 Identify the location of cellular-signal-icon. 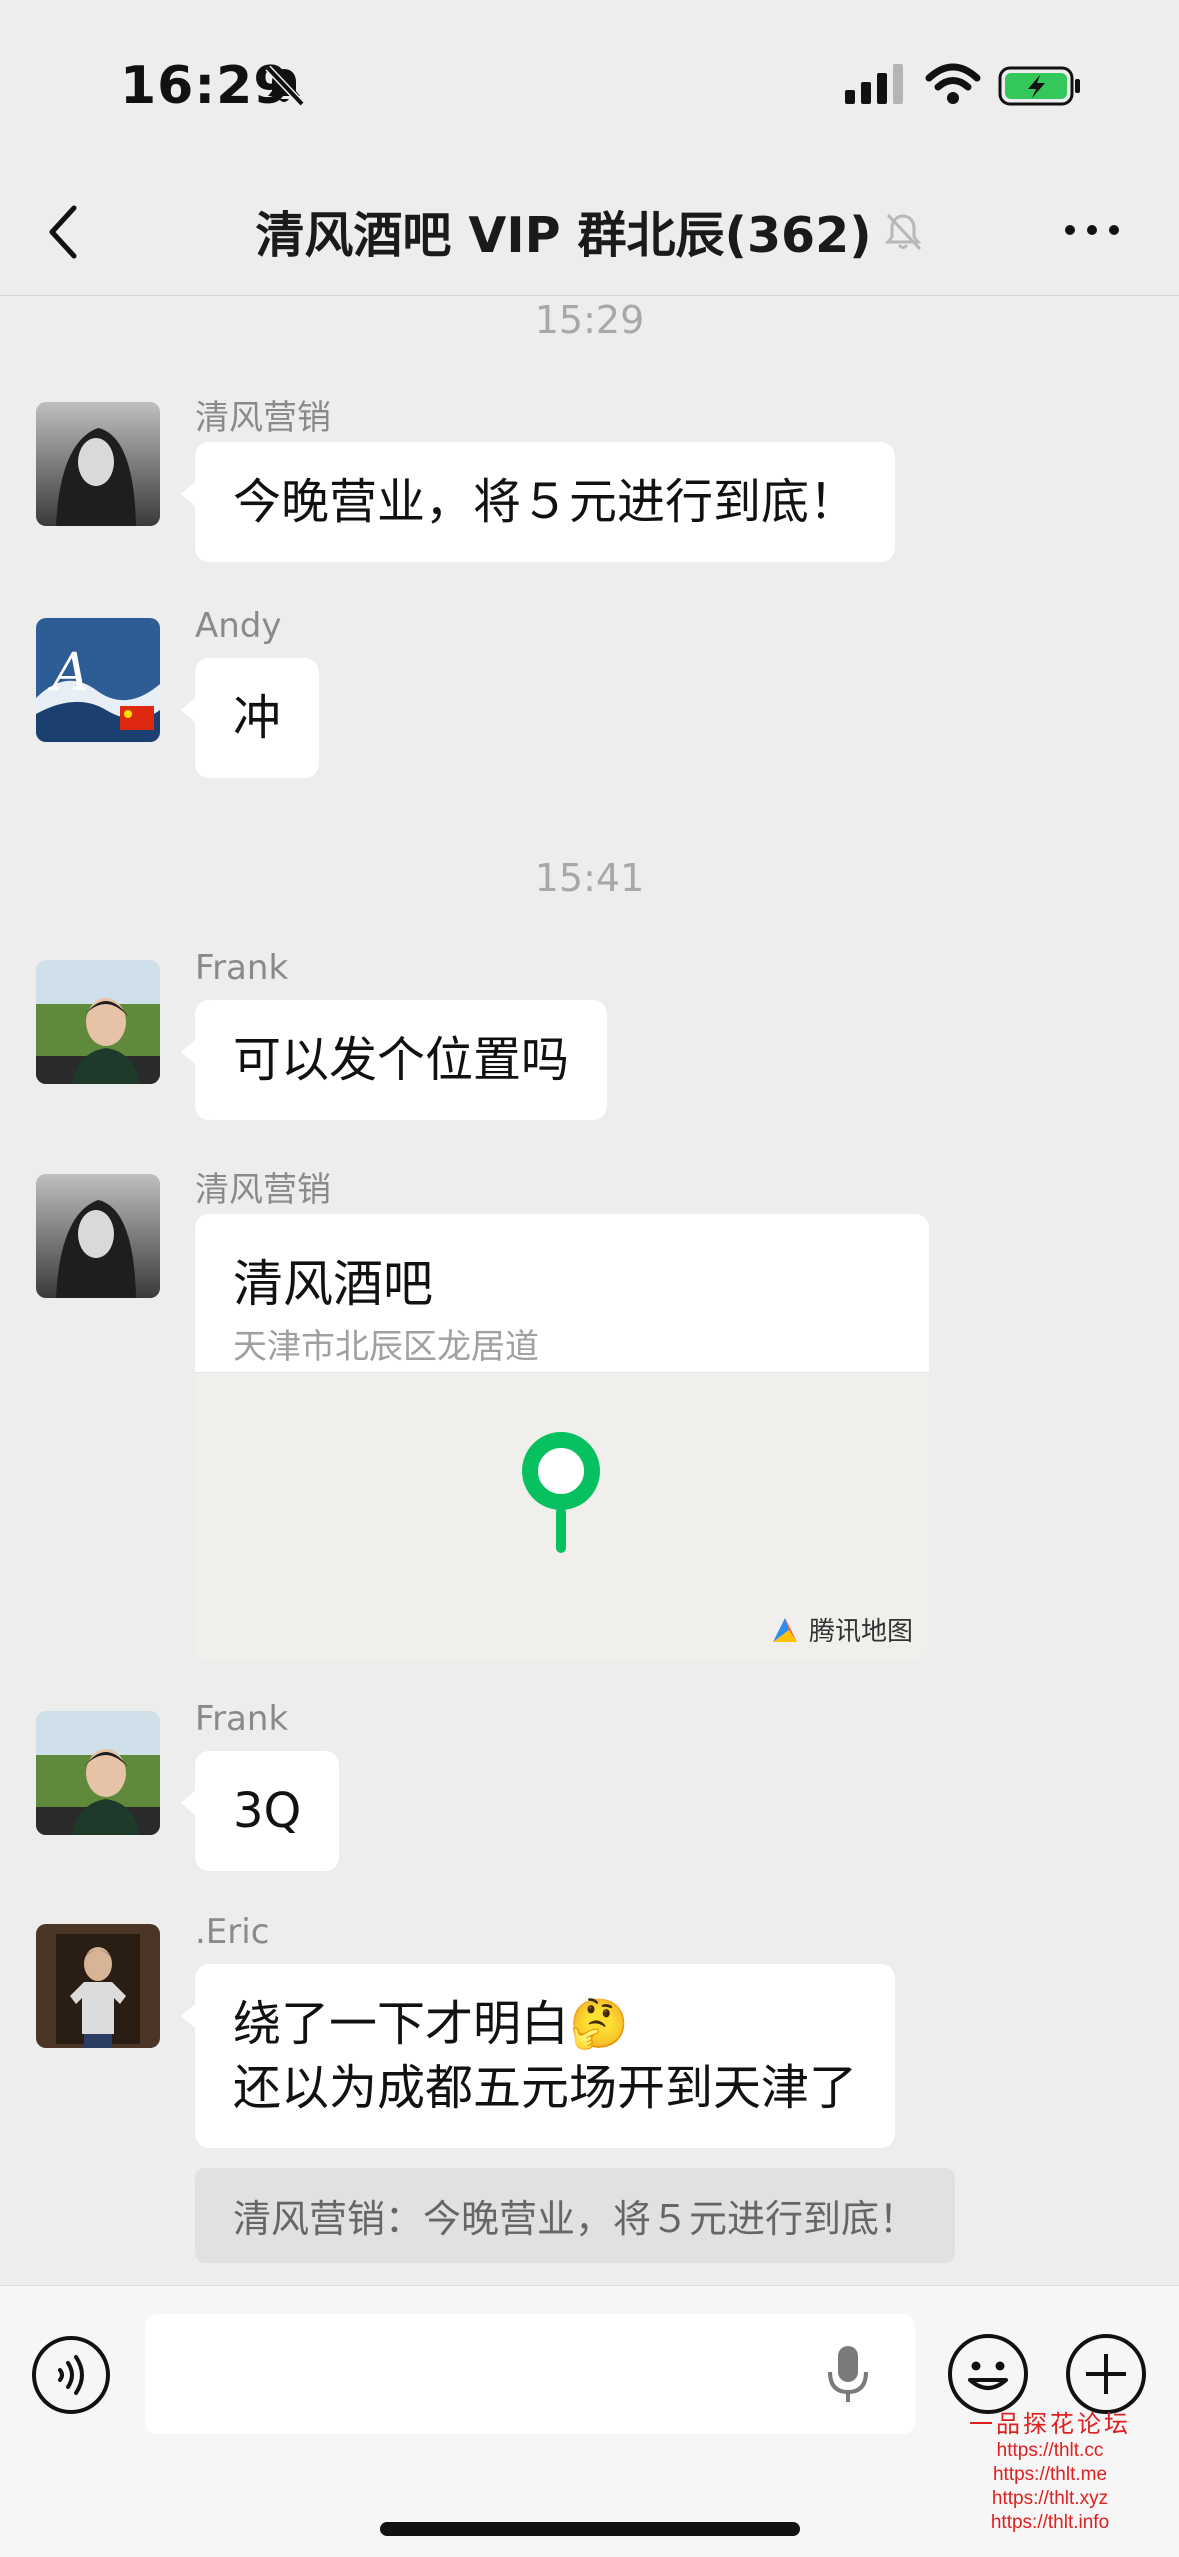
(874, 84).